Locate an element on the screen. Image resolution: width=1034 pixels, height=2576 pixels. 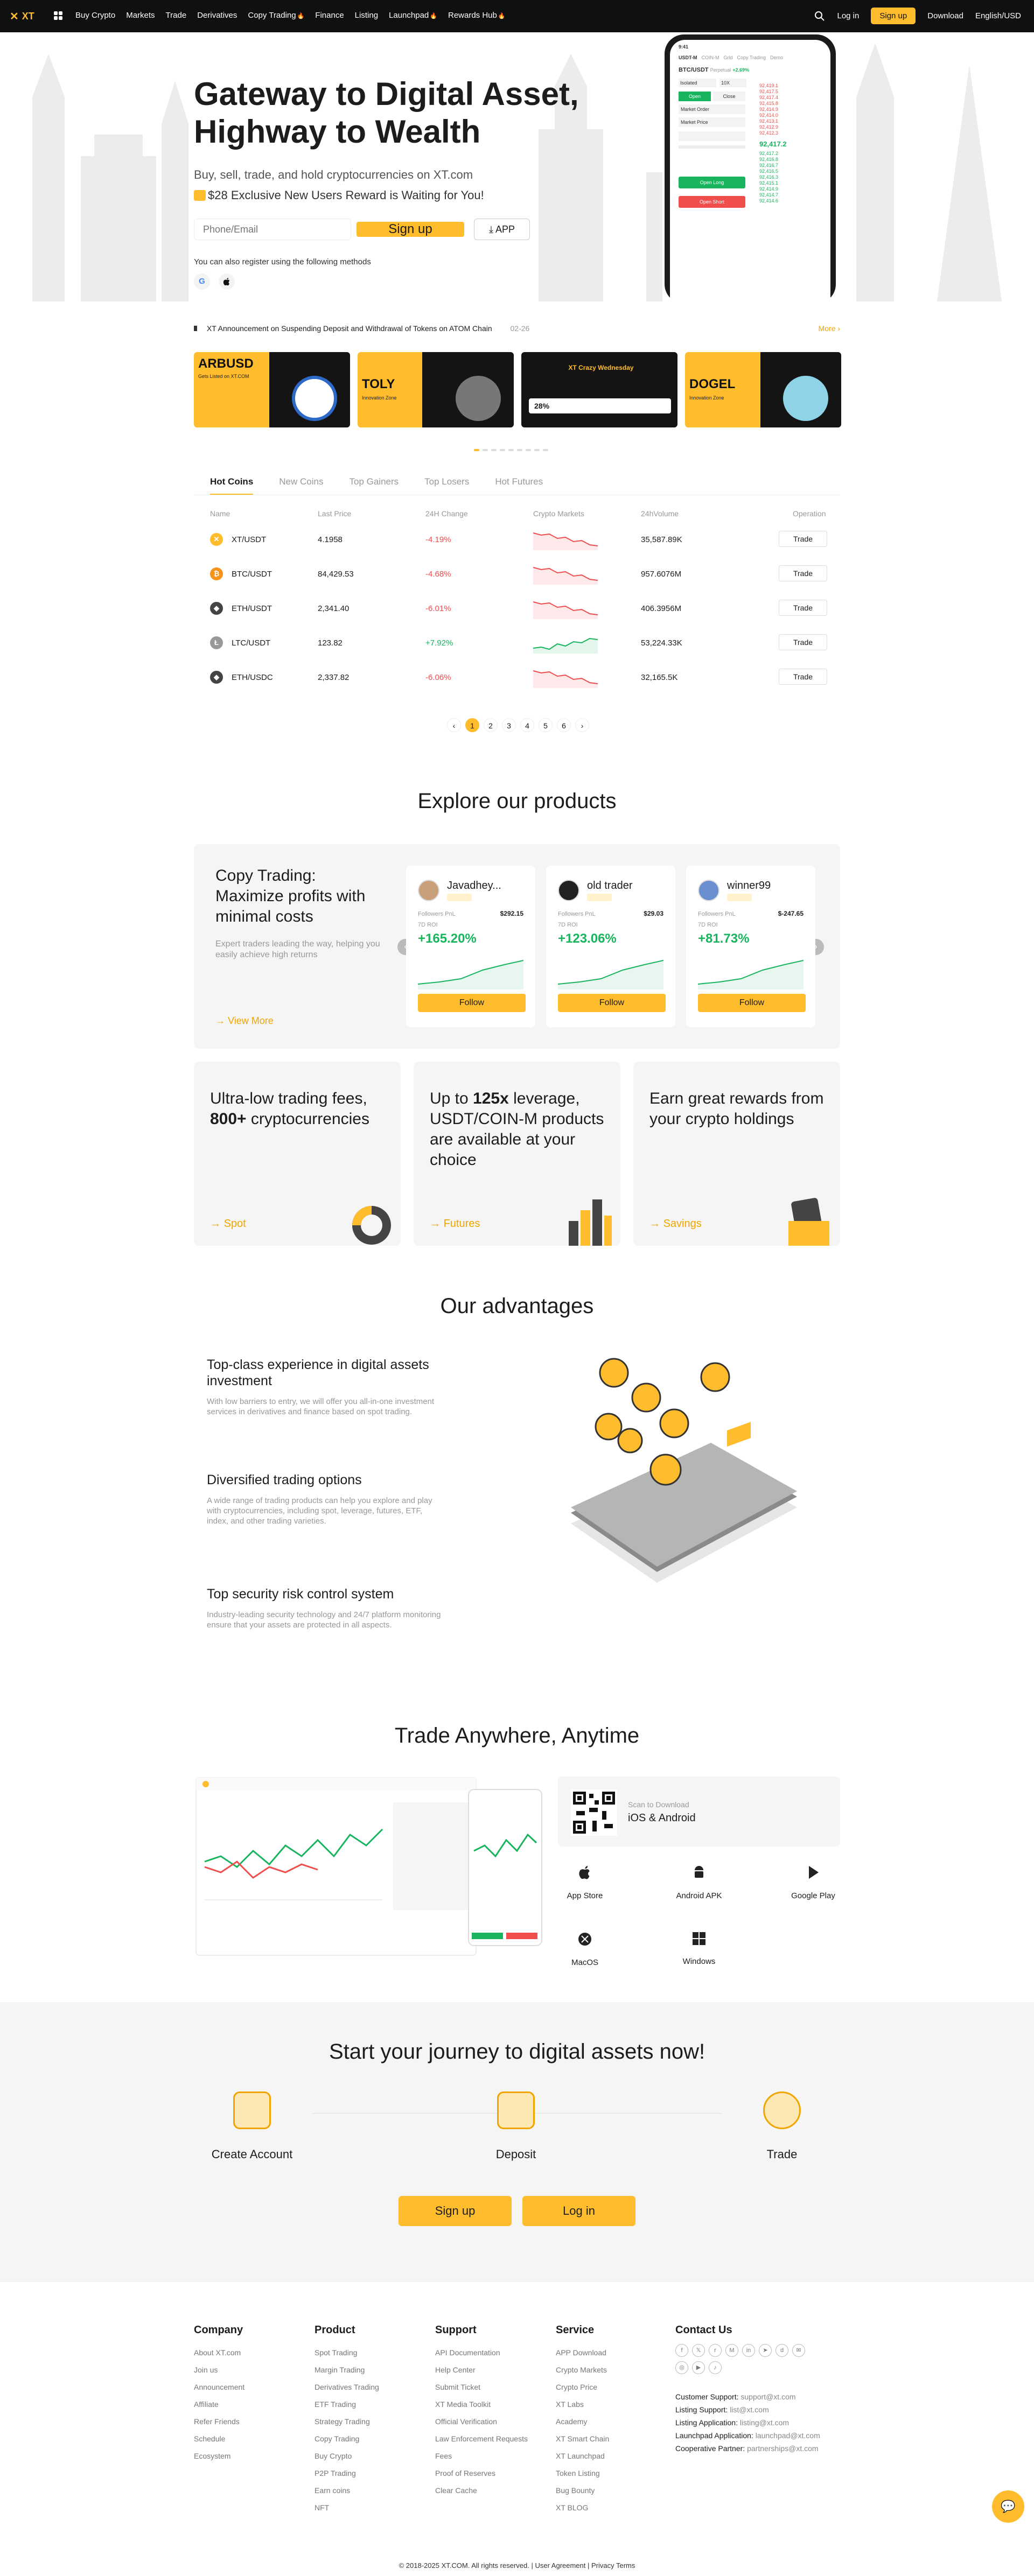
banner-crazy-wednesday: XT Crazy Wednesday 28% is located at coordinates (599, 389).